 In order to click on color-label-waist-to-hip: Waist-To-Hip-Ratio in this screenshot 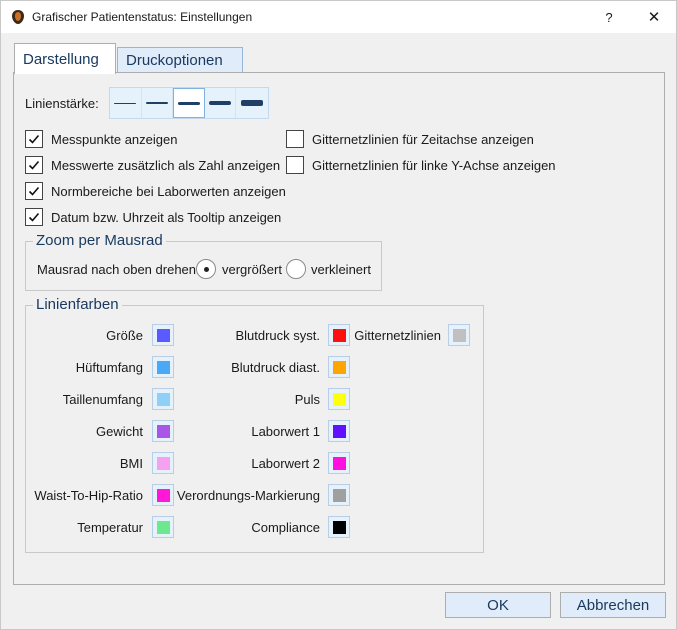, I will do `click(88, 495)`.